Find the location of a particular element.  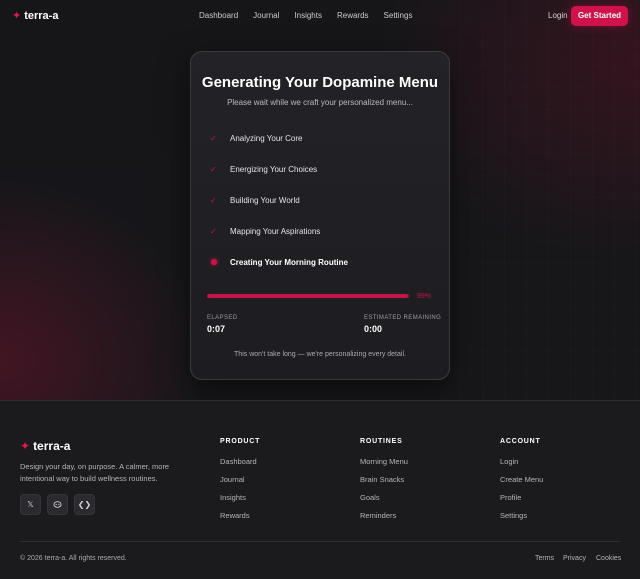

elapsed-label: ELAPSED is located at coordinates (222, 318).